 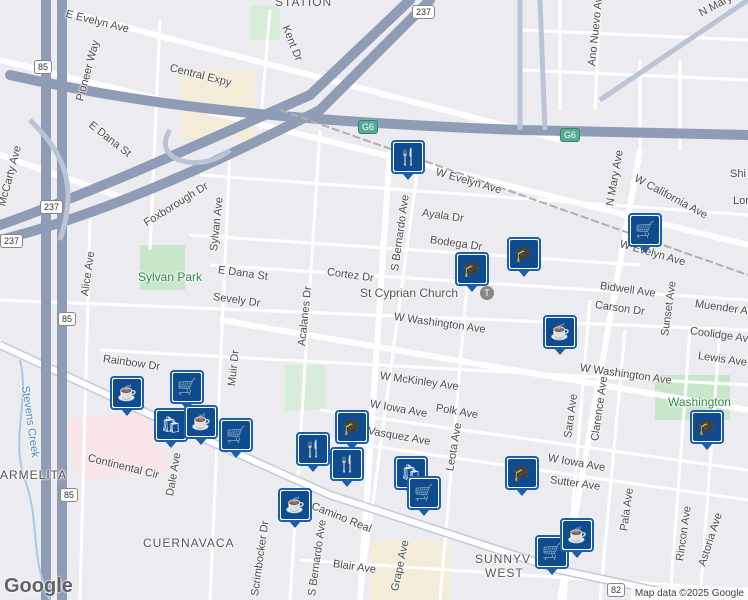 What do you see at coordinates (170, 277) in the screenshot?
I see `park-label: Sylvan Park` at bounding box center [170, 277].